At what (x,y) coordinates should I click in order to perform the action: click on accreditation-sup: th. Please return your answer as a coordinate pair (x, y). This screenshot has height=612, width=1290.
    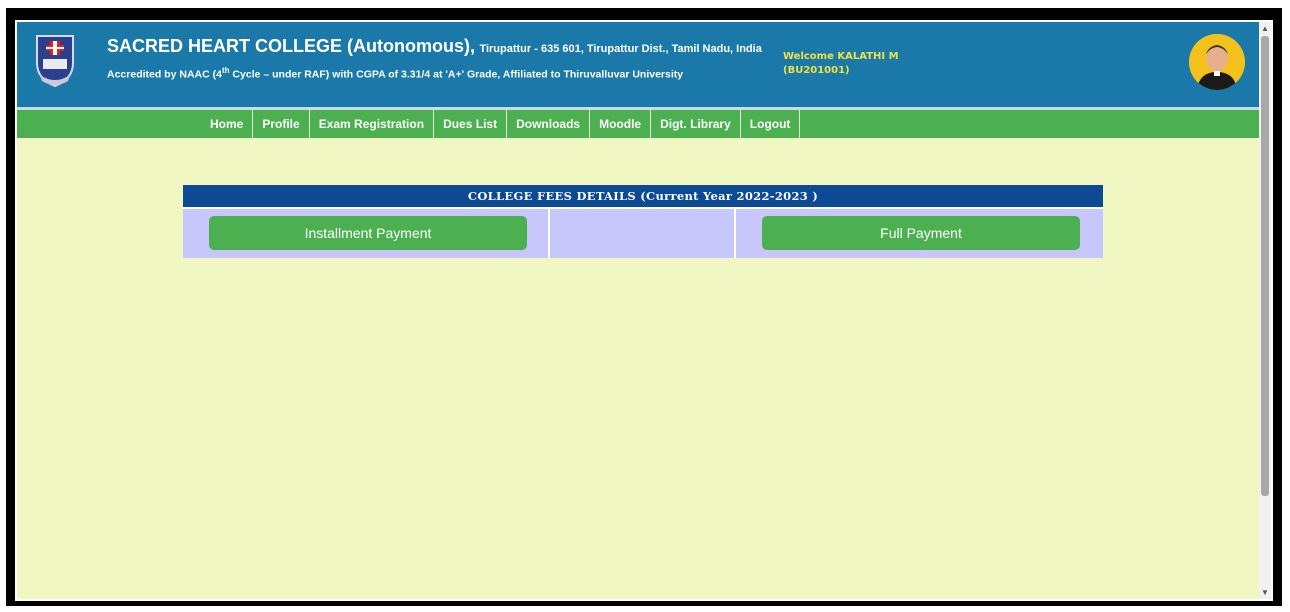
    Looking at the image, I should click on (225, 70).